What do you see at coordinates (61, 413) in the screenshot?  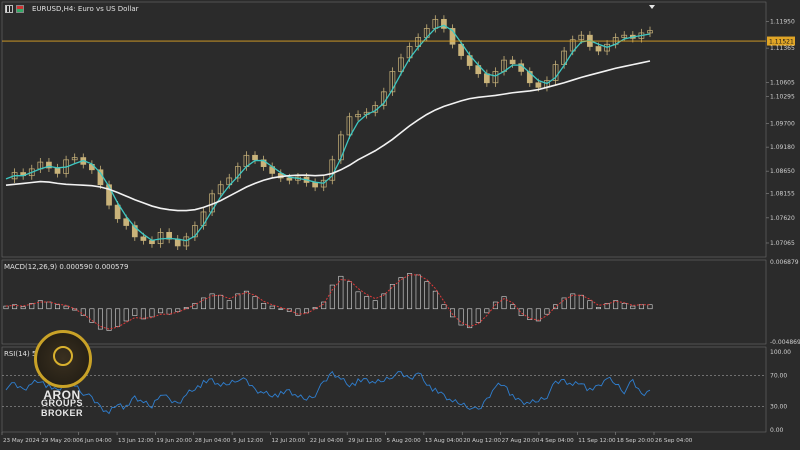 I see `brand-line-3: BROKER` at bounding box center [61, 413].